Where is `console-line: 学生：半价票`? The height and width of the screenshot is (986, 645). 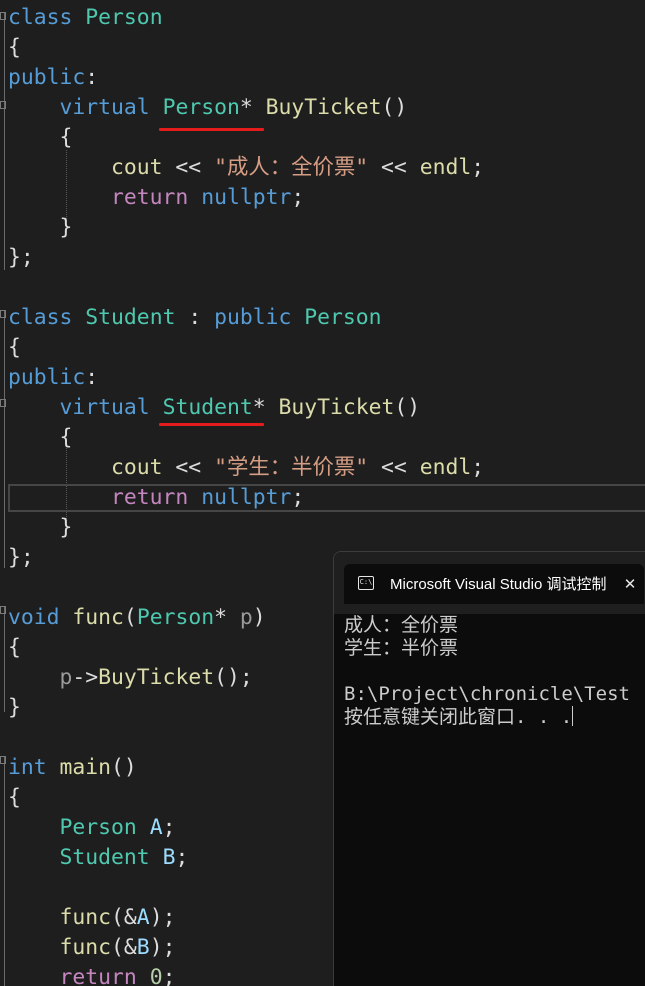 console-line: 学生：半价票 is located at coordinates (401, 648).